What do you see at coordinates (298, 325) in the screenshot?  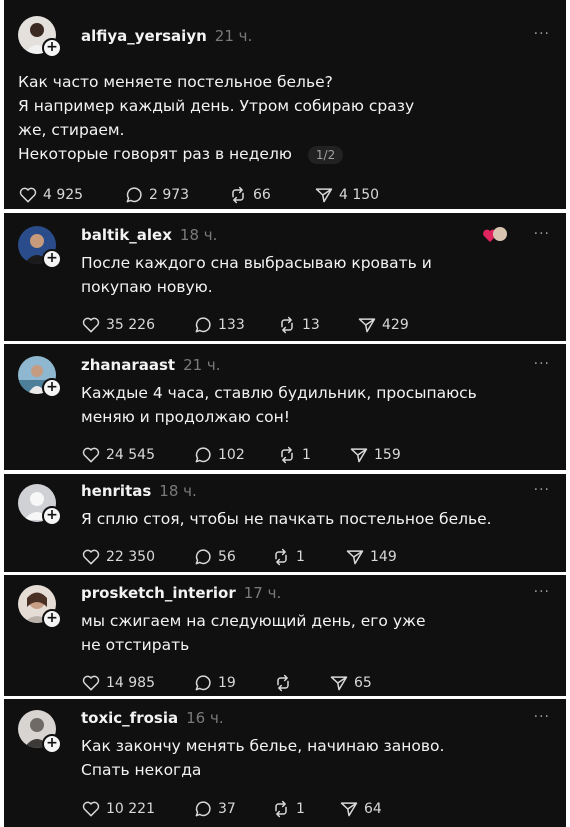 I see `repost-button: 13` at bounding box center [298, 325].